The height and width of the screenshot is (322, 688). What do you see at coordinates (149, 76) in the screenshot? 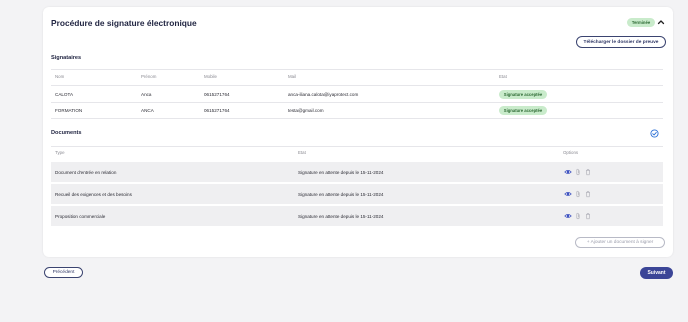
I see `column-header-prenom: Prénom` at bounding box center [149, 76].